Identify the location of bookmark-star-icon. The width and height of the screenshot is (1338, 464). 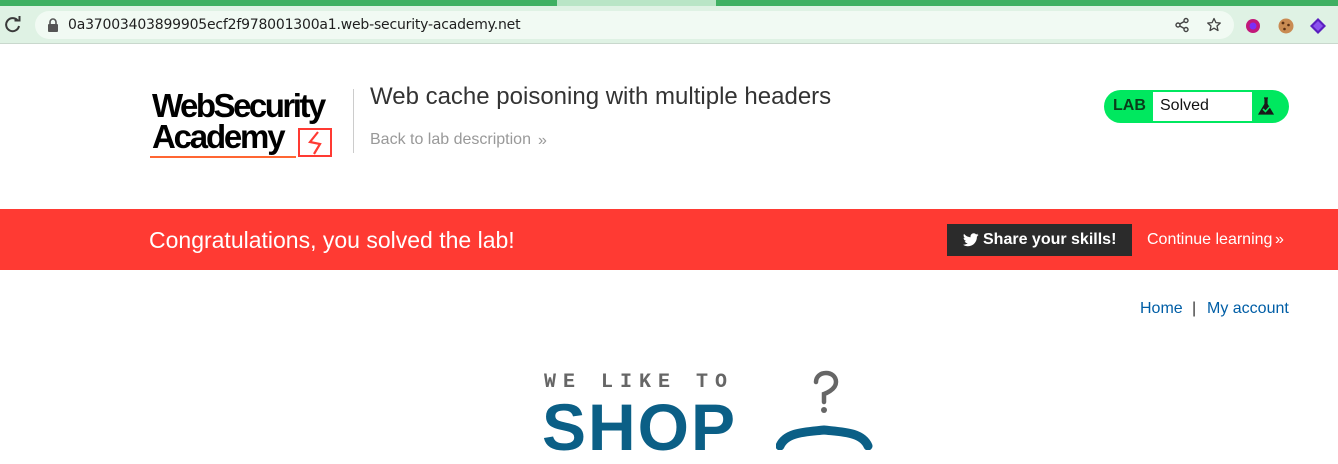
(1214, 25).